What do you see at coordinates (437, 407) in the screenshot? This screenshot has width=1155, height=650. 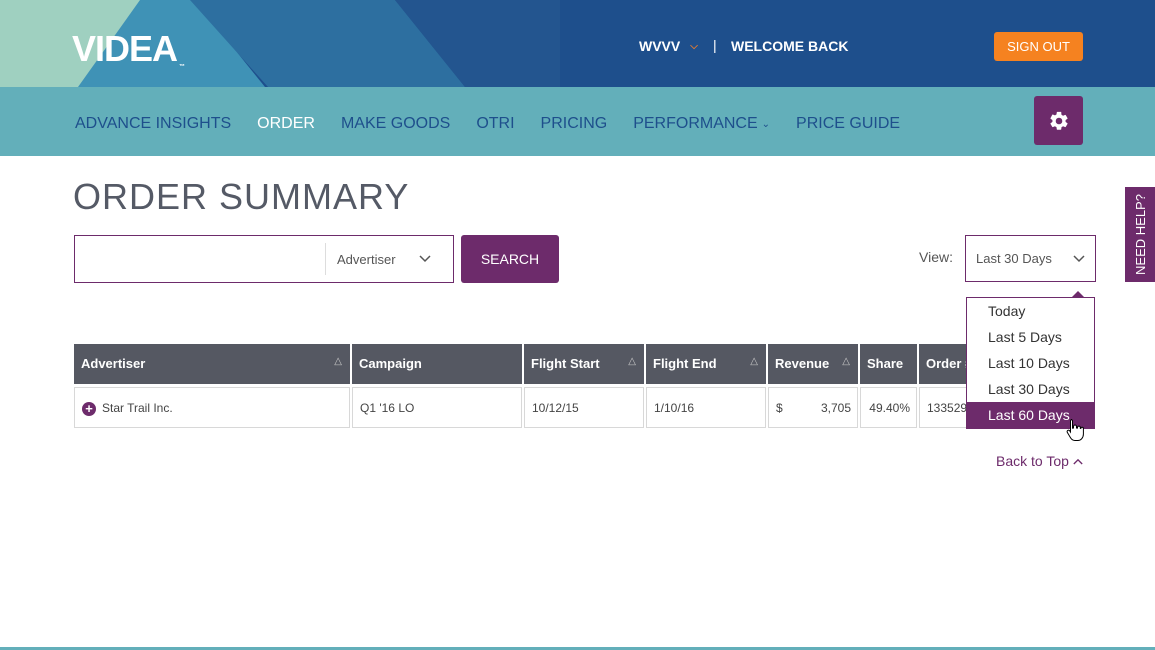 I see `table-cell-campaign: Q1 '16 LO` at bounding box center [437, 407].